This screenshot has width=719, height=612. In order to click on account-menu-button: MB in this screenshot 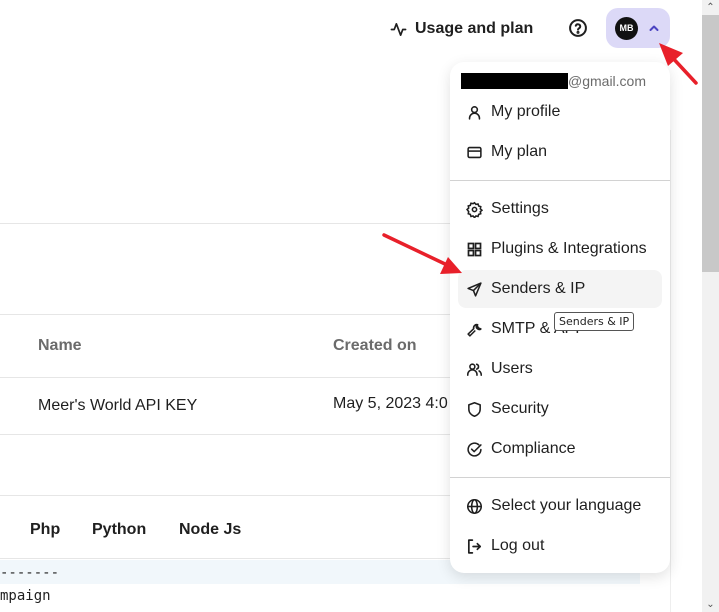, I will do `click(638, 28)`.